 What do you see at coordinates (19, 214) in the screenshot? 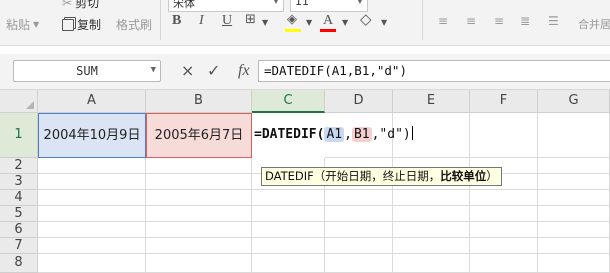
I see `row-header-5: 5` at bounding box center [19, 214].